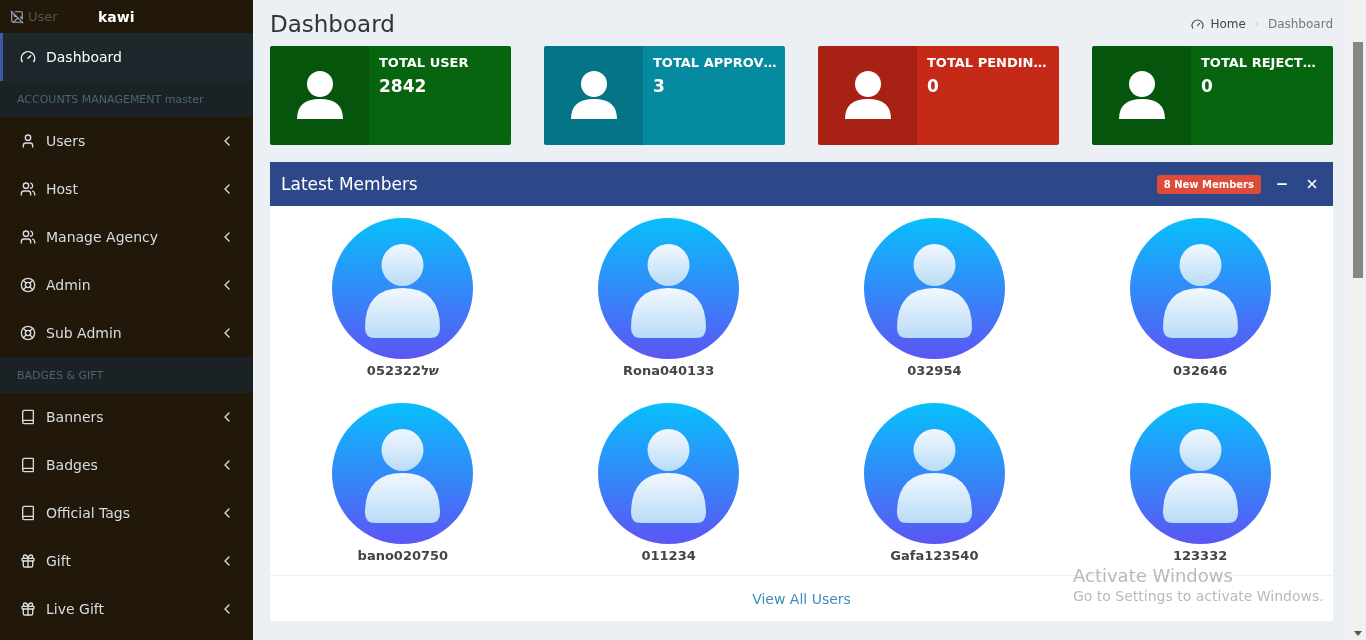  I want to click on sidebar-item: Official Tags, so click(126, 513).